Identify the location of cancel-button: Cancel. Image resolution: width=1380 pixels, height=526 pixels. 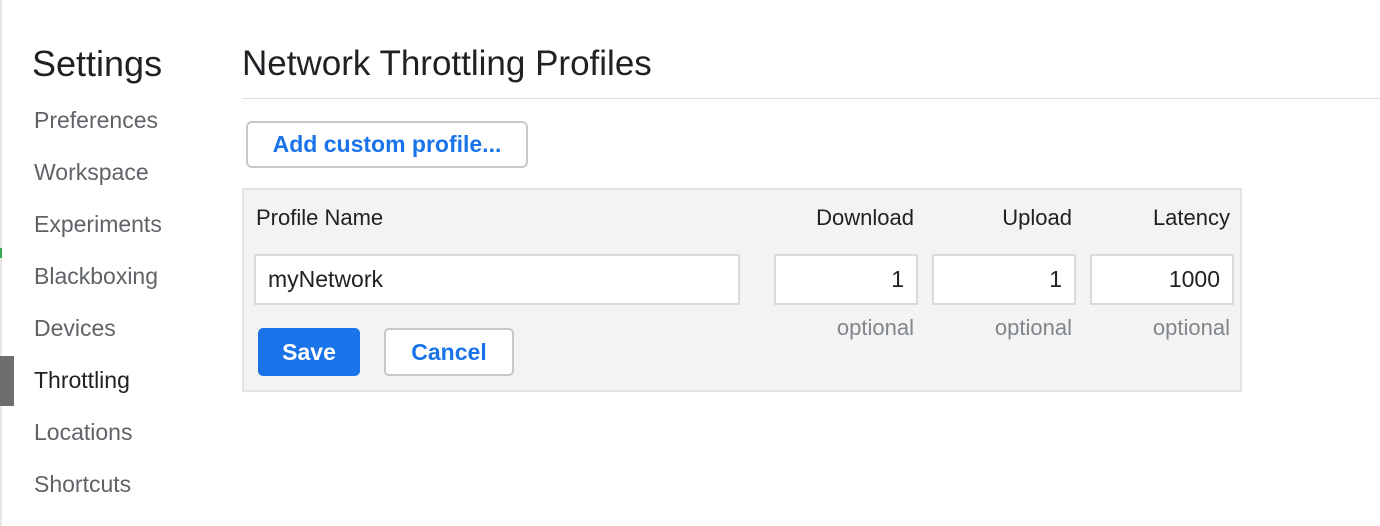
(449, 352).